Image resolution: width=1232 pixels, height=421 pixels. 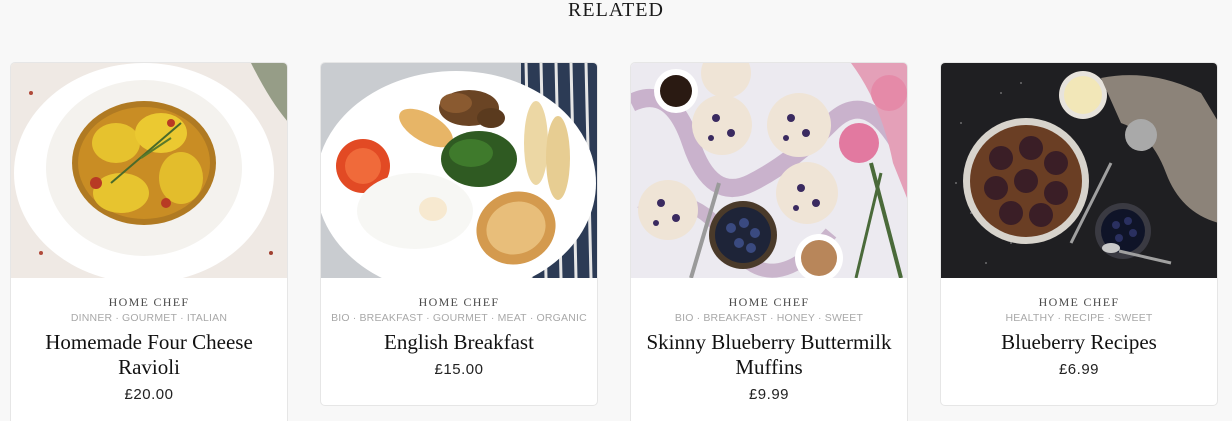 I want to click on tag-link: MEAT, so click(x=512, y=318).